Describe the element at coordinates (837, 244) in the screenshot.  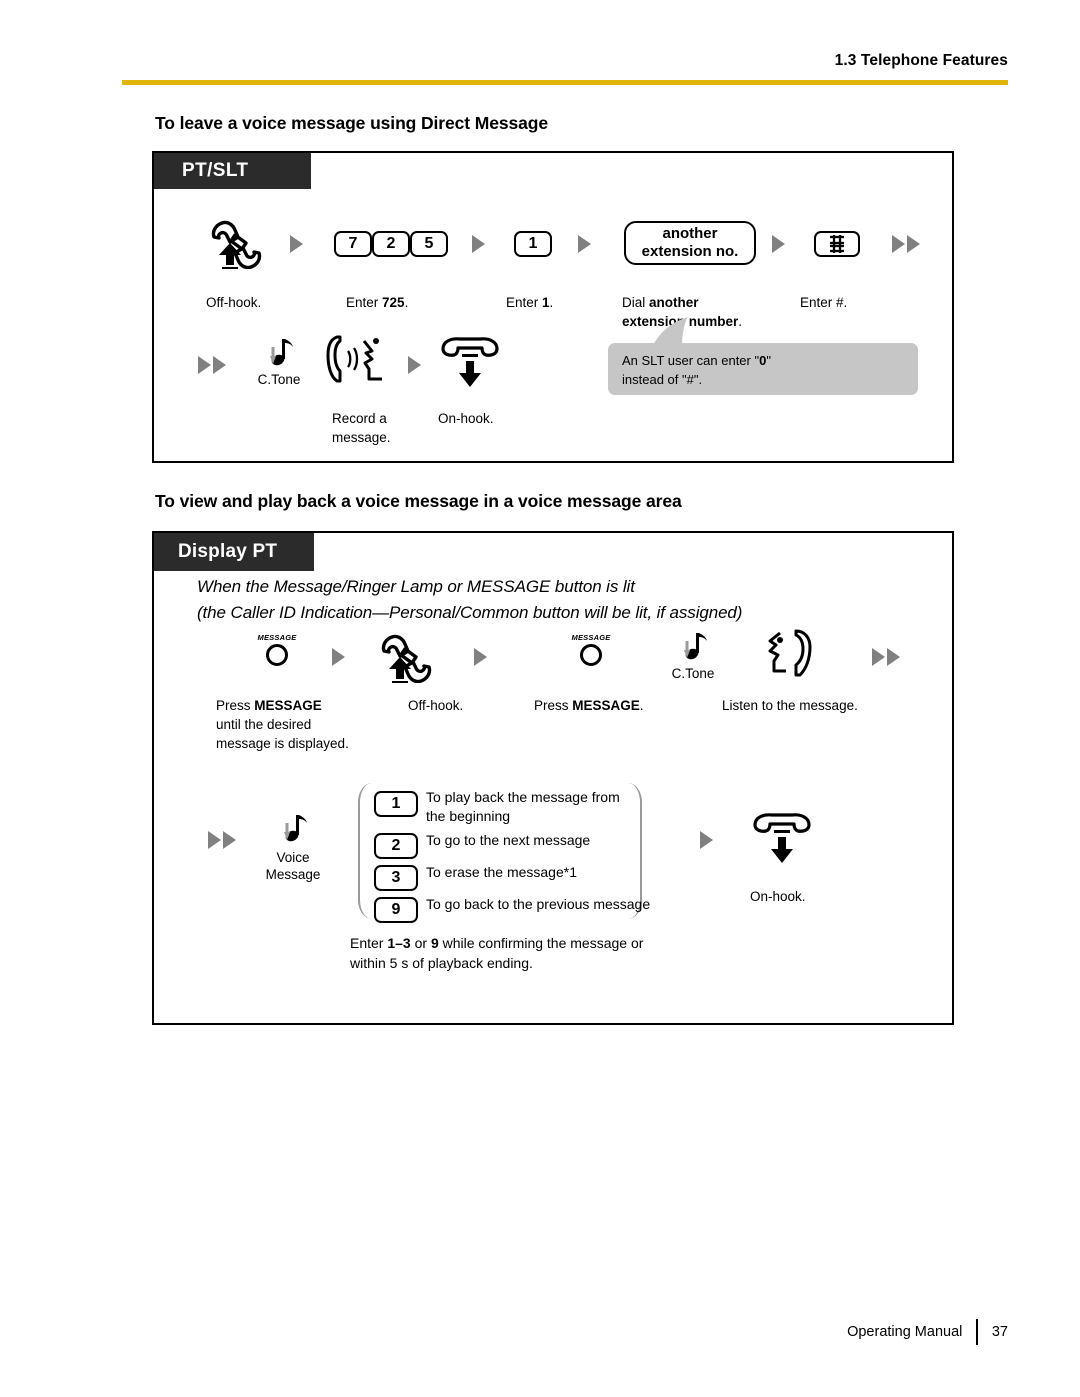
I see `hash-key-icon` at that location.